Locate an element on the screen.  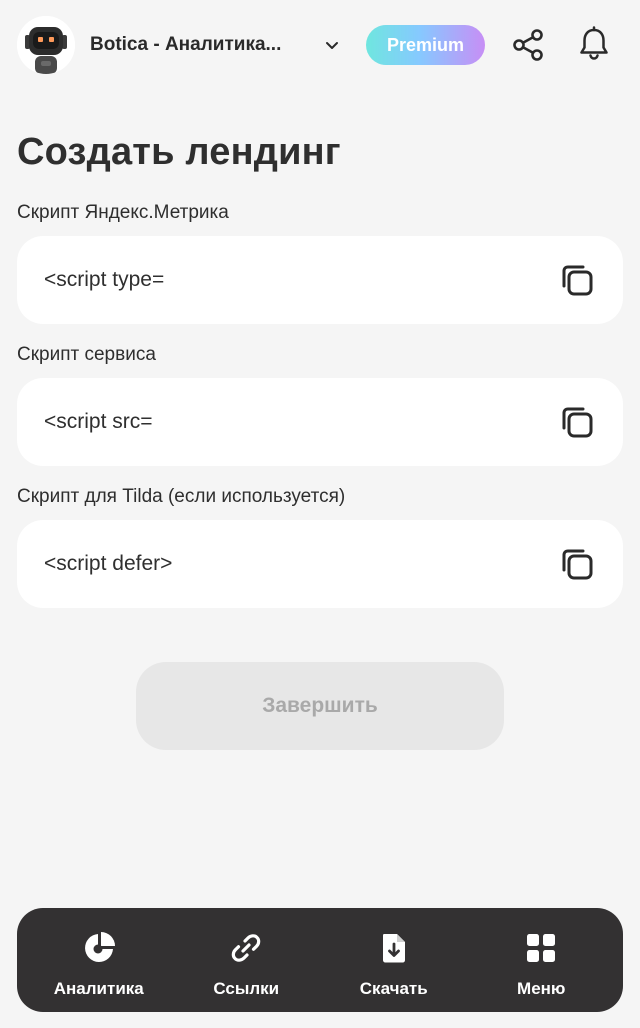
field-label-yandex-metrika: Скрипт Яндекс.Метрика is located at coordinates (123, 212).